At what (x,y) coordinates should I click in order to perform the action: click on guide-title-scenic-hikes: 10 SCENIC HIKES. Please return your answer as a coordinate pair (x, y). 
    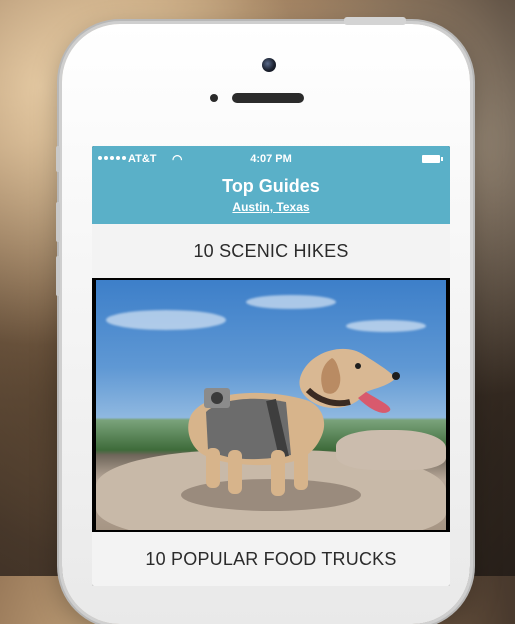
    Looking at the image, I should click on (271, 251).